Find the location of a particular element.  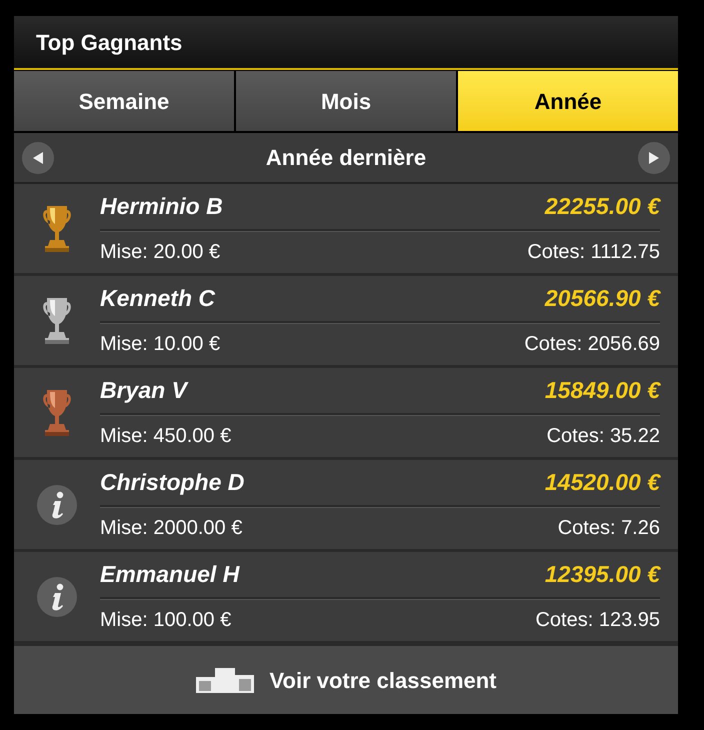

period-tab: Année is located at coordinates (568, 101).